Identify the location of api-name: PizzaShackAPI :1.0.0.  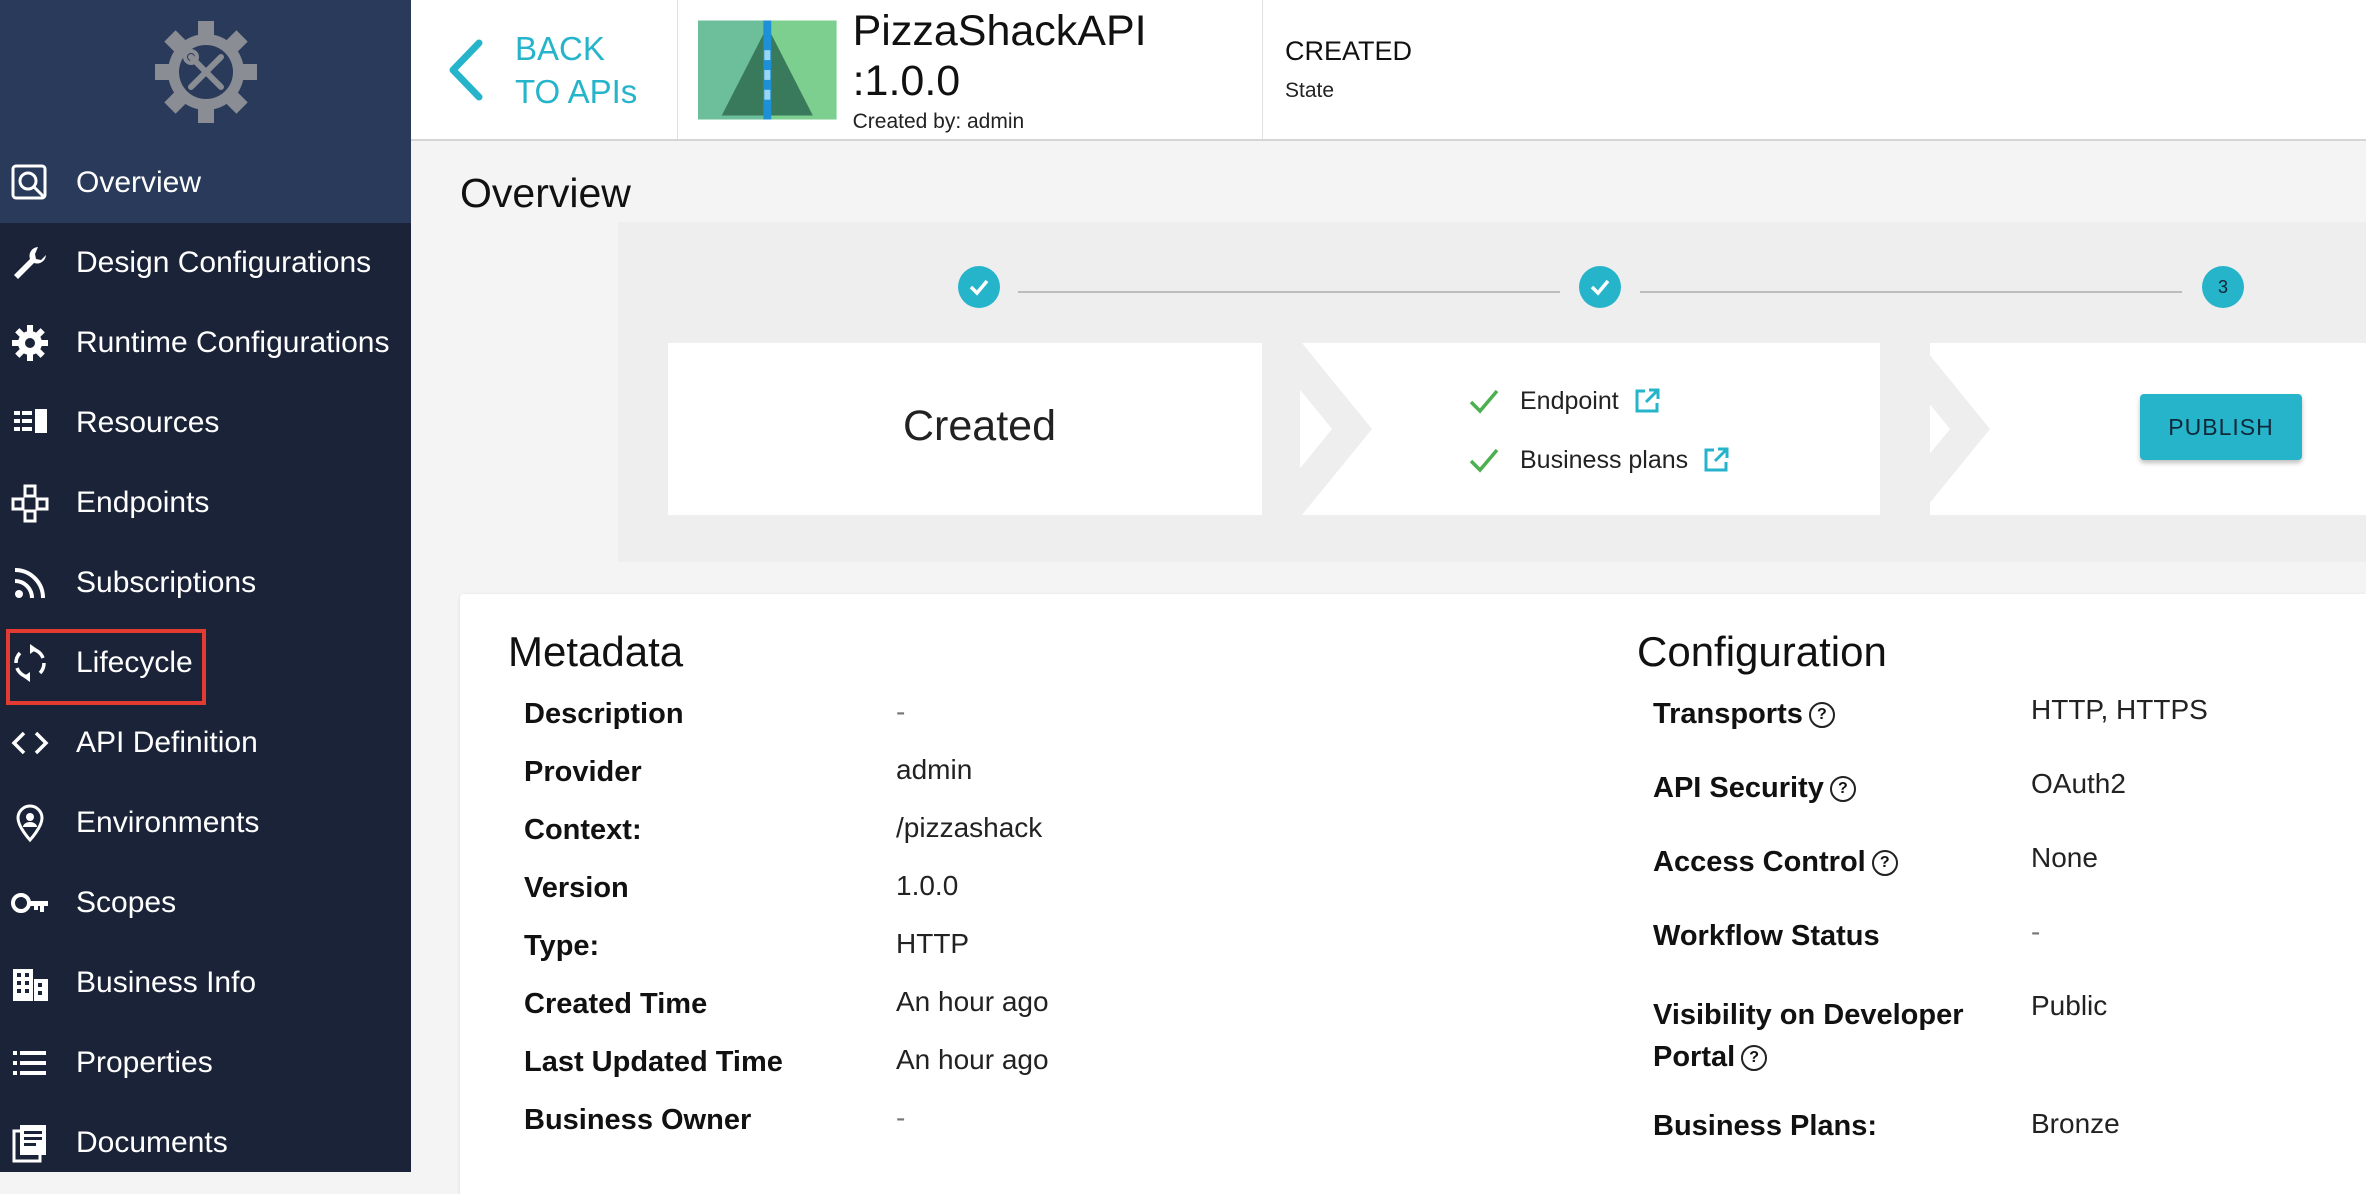
(999, 55).